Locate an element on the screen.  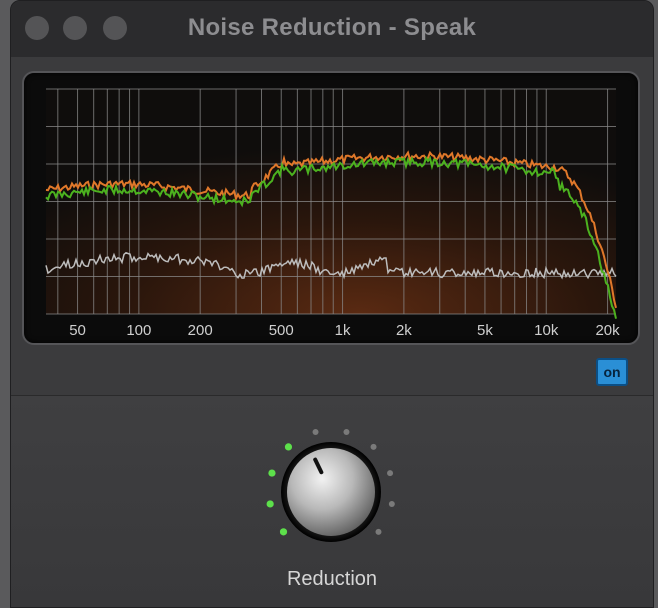
frequency-tick-label: 100 is located at coordinates (138, 330).